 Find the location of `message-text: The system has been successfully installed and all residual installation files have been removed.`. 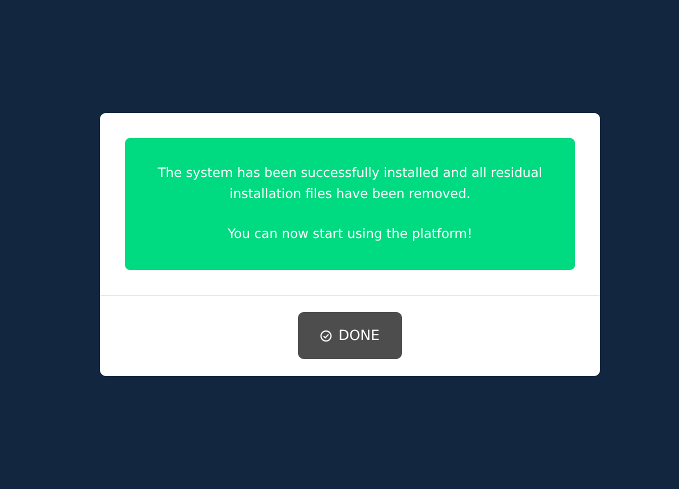

message-text: The system has been successfully installed and all residual installation files have been removed. is located at coordinates (350, 184).